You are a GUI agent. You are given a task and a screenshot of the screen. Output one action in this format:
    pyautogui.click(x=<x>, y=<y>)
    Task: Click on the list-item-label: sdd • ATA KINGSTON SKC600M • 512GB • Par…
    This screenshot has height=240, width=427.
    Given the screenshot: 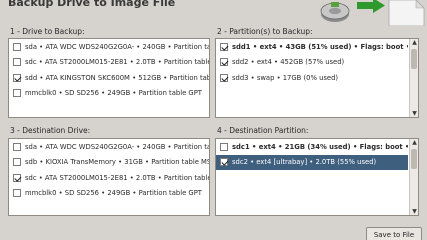 What is the action you would take?
    pyautogui.click(x=117, y=77)
    